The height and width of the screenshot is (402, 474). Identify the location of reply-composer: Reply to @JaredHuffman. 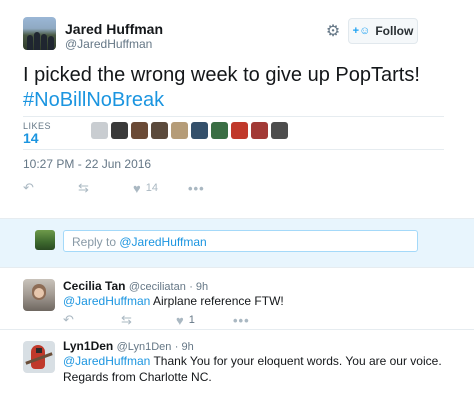
(237, 243).